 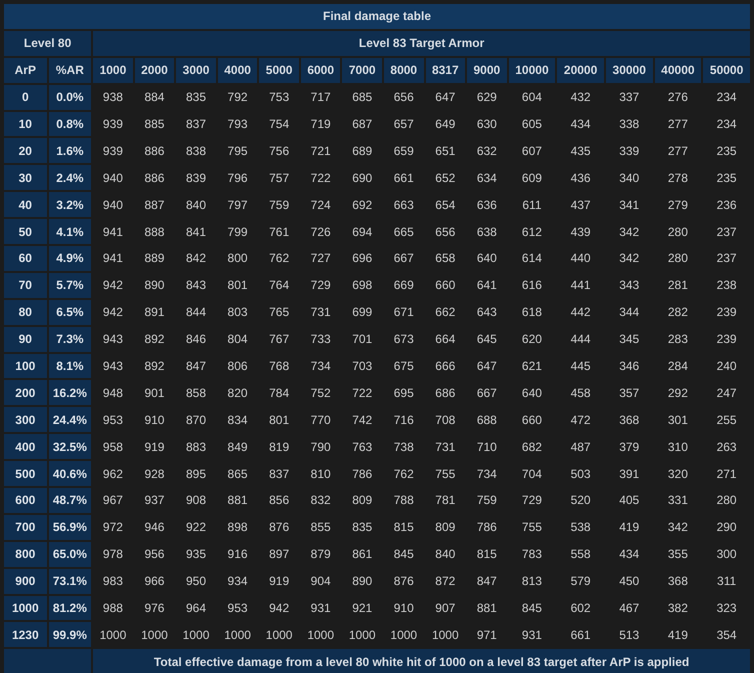 What do you see at coordinates (25, 70) in the screenshot?
I see `column-header: ArP` at bounding box center [25, 70].